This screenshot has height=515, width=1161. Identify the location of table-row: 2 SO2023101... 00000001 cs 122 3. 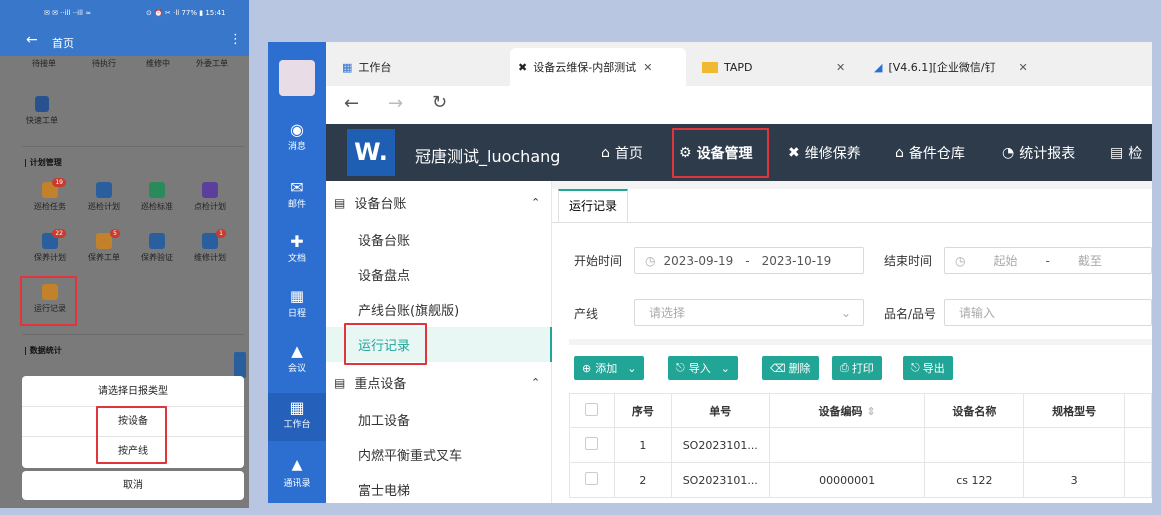
(860, 480).